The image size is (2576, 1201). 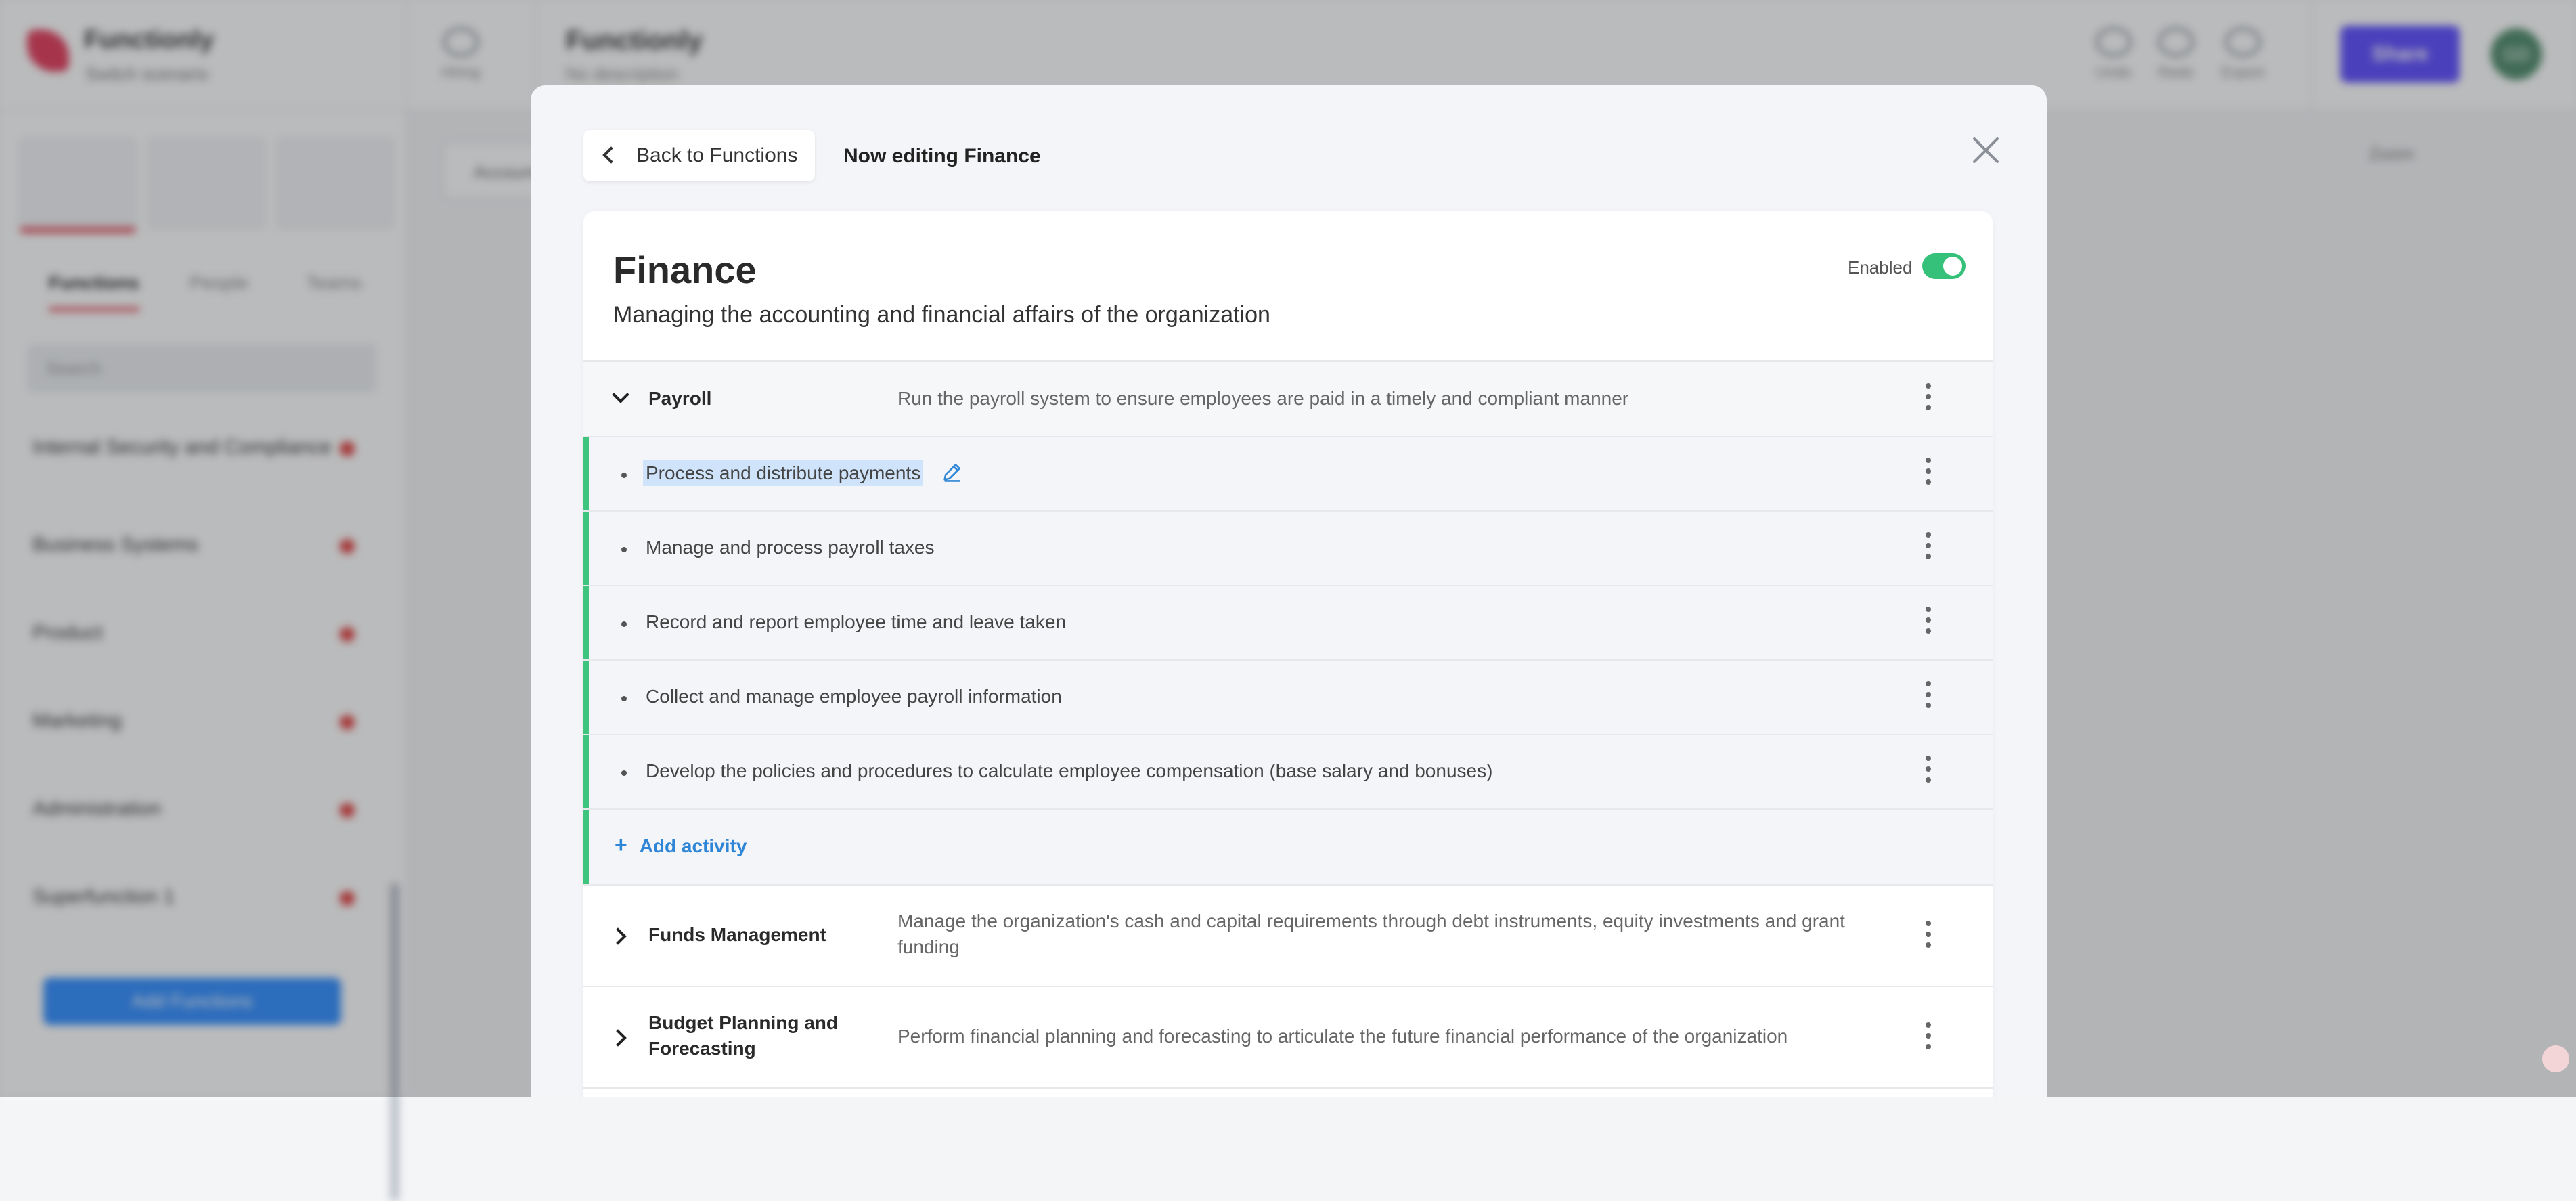 What do you see at coordinates (611, 155) in the screenshot?
I see `chevron-left-icon` at bounding box center [611, 155].